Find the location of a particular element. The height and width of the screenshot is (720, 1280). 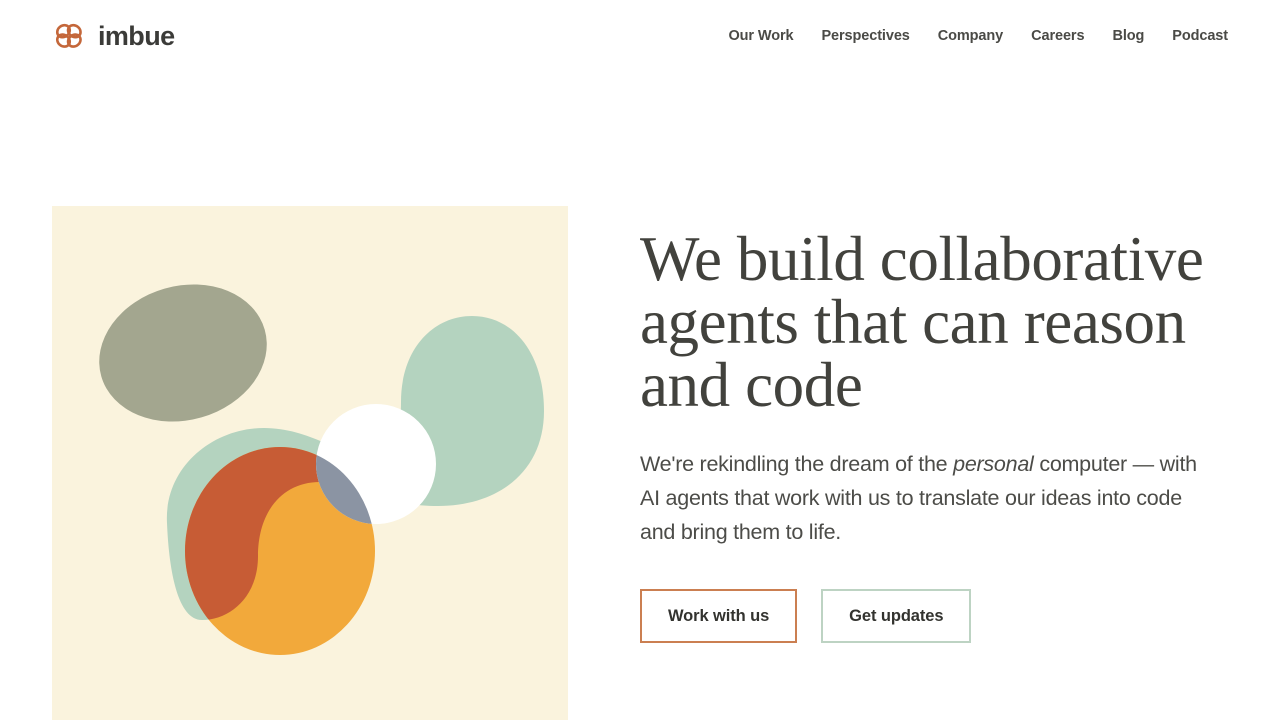

get-updates-button: Get updates is located at coordinates (896, 616).